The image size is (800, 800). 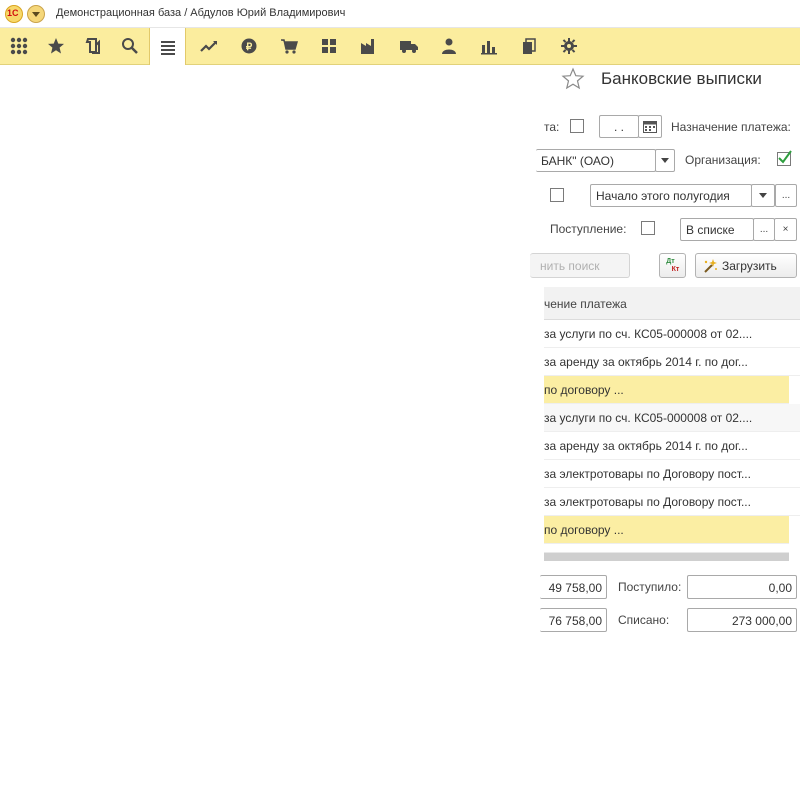 I want to click on date-field: . ., so click(x=619, y=126).